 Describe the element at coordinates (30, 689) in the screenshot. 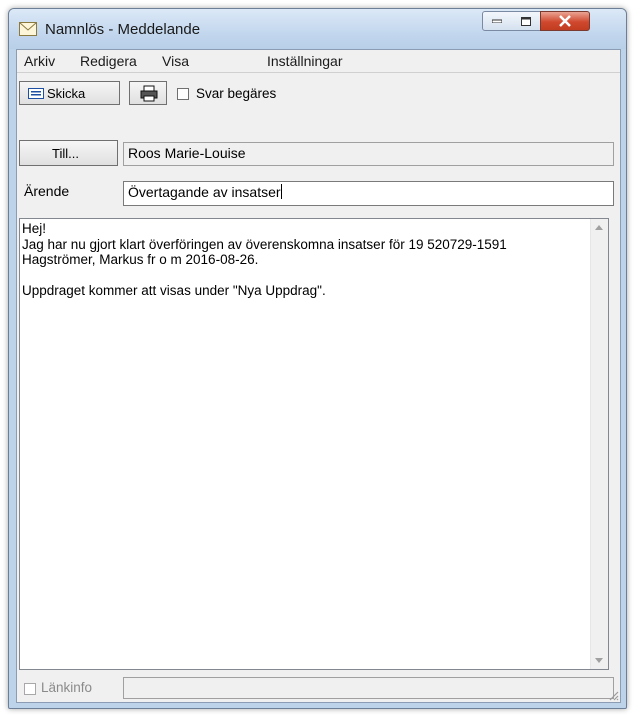

I see `link-info-checkbox` at that location.